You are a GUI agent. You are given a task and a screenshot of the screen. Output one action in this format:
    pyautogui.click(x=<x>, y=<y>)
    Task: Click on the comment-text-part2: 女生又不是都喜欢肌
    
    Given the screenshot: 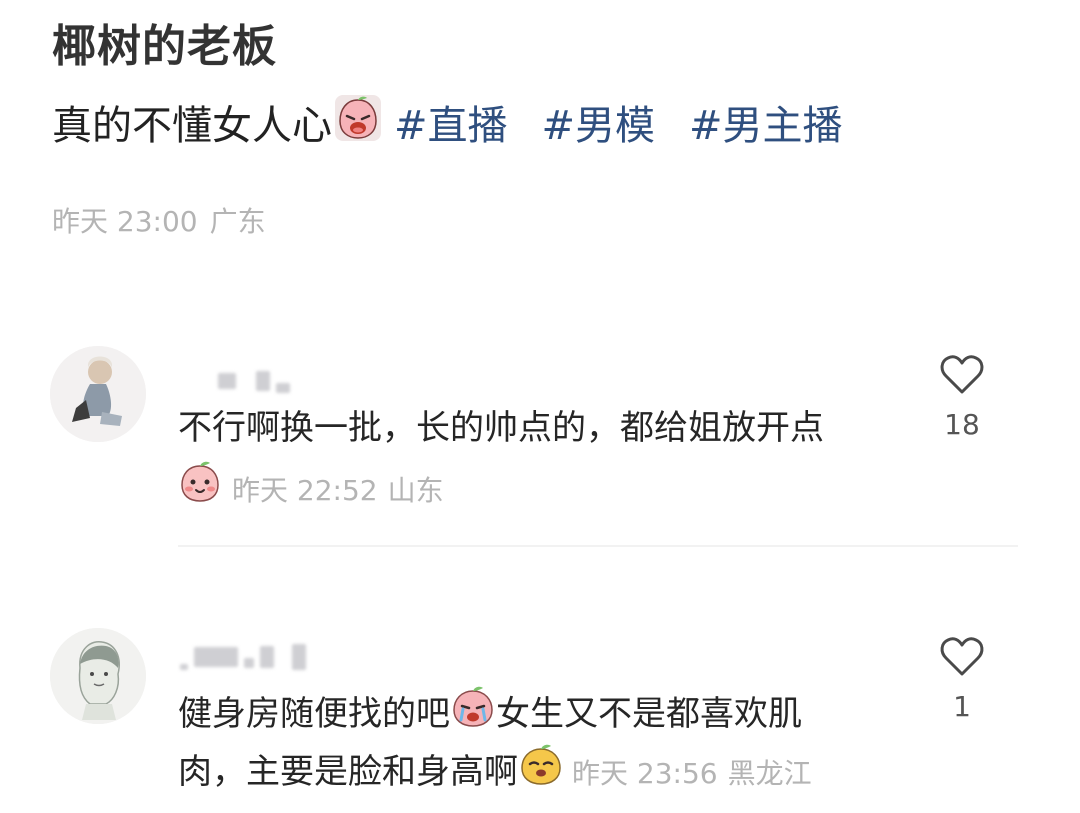 What is the action you would take?
    pyautogui.click(x=649, y=714)
    